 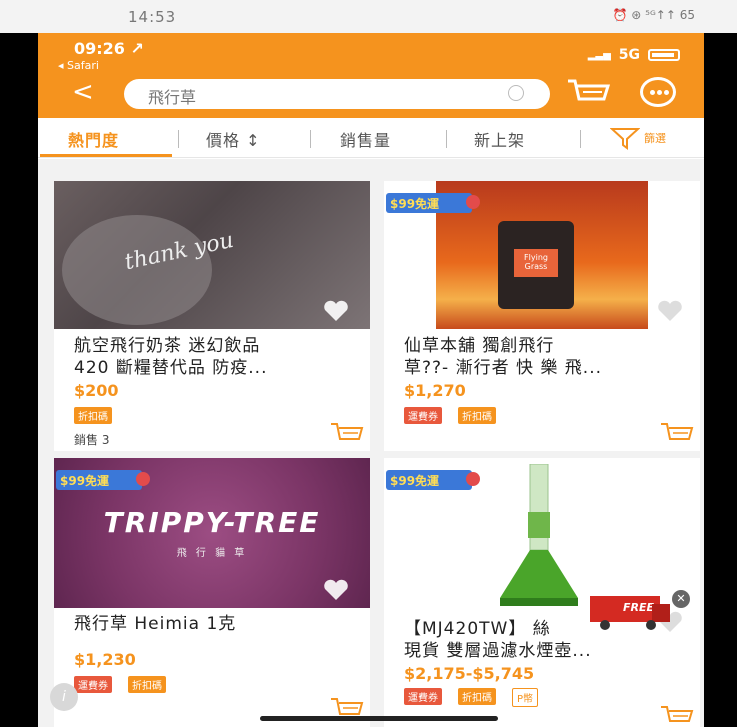 I want to click on app-header: 09:26 ↗ ◂ Safari ▂▃▅ 5G < 飛行草, so click(x=371, y=75).